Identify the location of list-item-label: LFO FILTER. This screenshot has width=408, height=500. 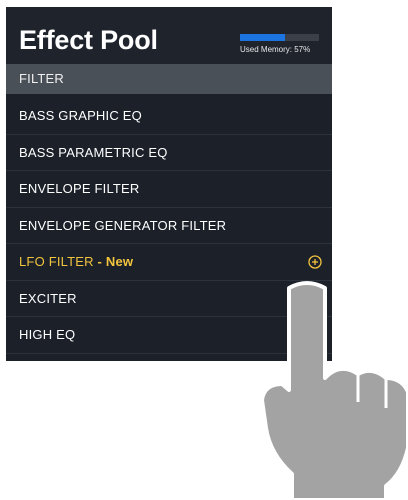
(56, 261).